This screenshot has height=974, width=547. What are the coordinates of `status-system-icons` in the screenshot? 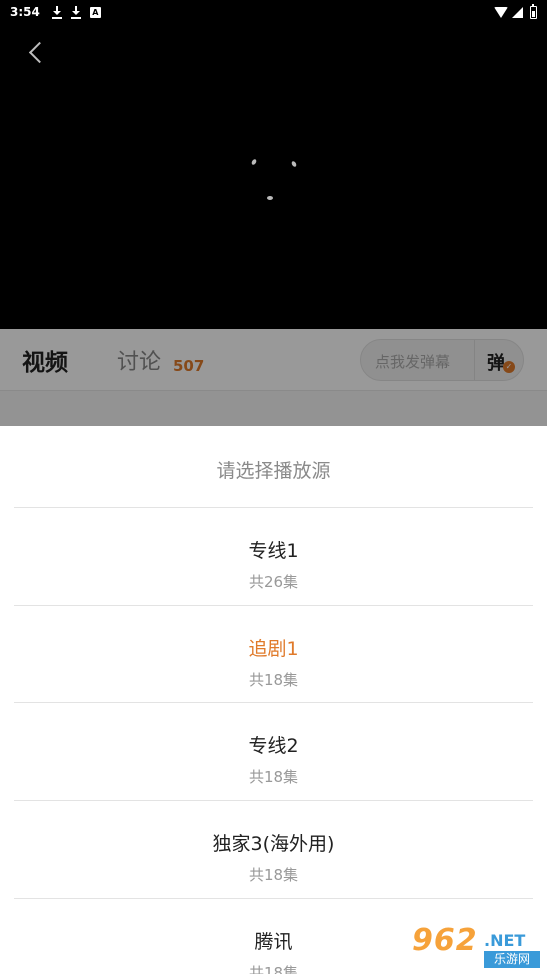 It's located at (515, 11).